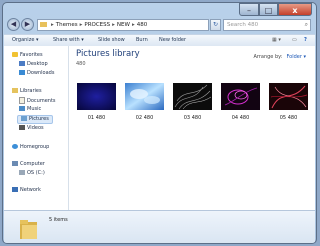 The width and height of the screenshot is (320, 246). I want to click on share-with-button: Share with ▾, so click(68, 40).